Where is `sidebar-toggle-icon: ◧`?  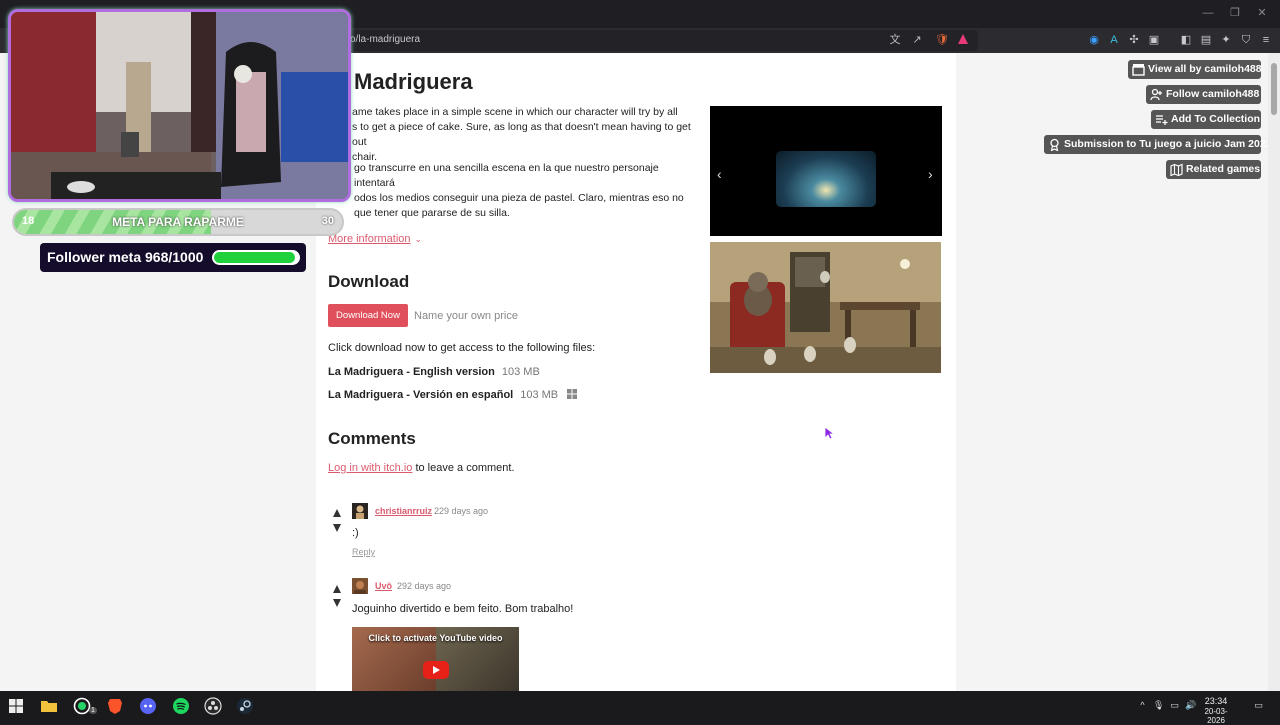 sidebar-toggle-icon: ◧ is located at coordinates (1186, 40).